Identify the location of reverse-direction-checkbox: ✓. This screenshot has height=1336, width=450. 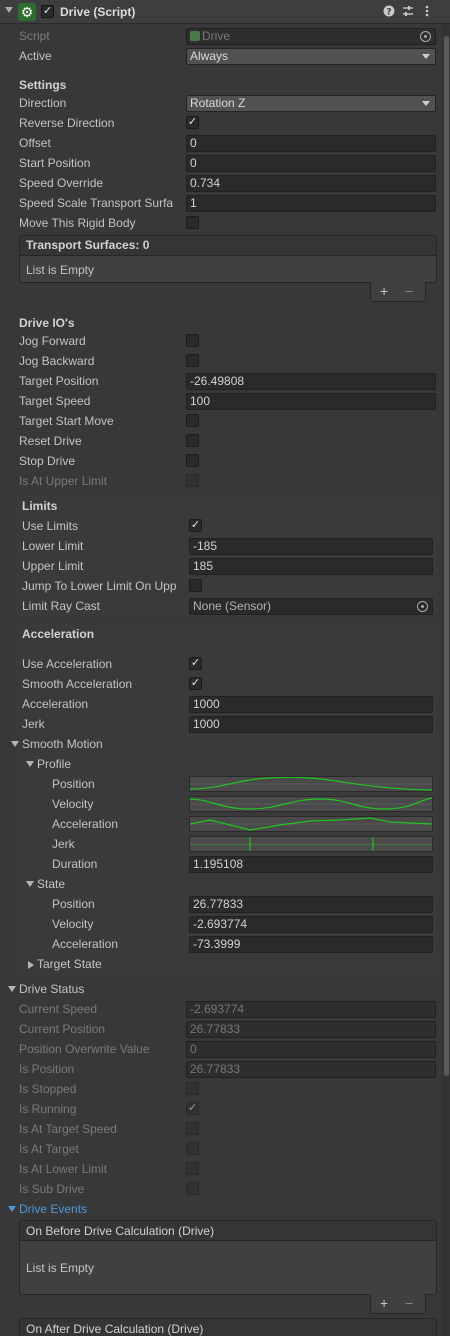
(192, 122).